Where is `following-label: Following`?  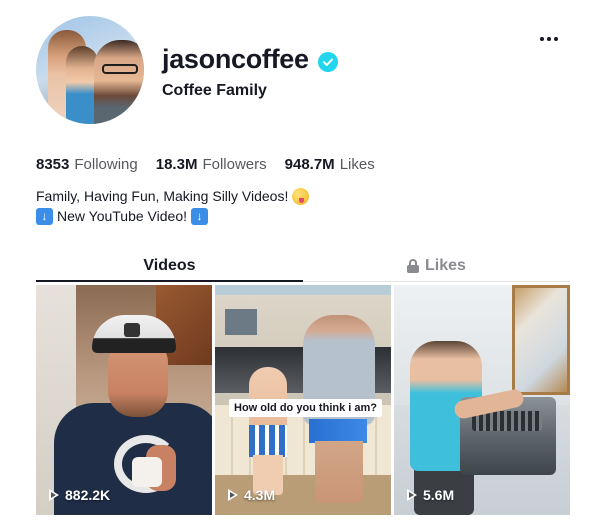
following-label: Following is located at coordinates (105, 164).